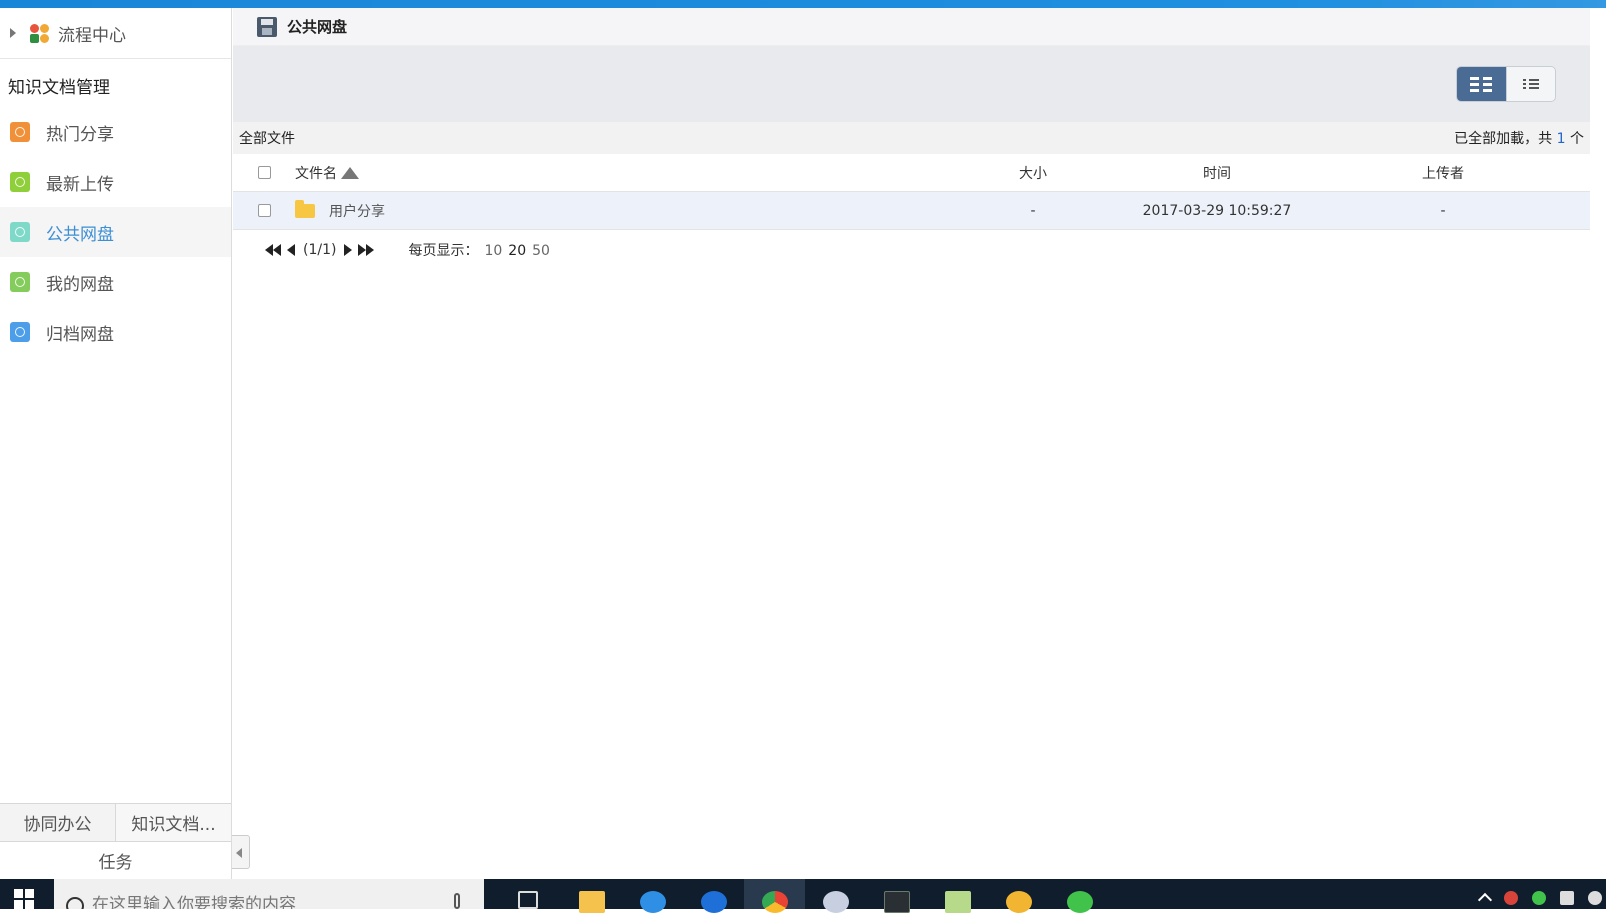 This screenshot has width=1606, height=913. I want to click on top-accent-bar, so click(803, 4).